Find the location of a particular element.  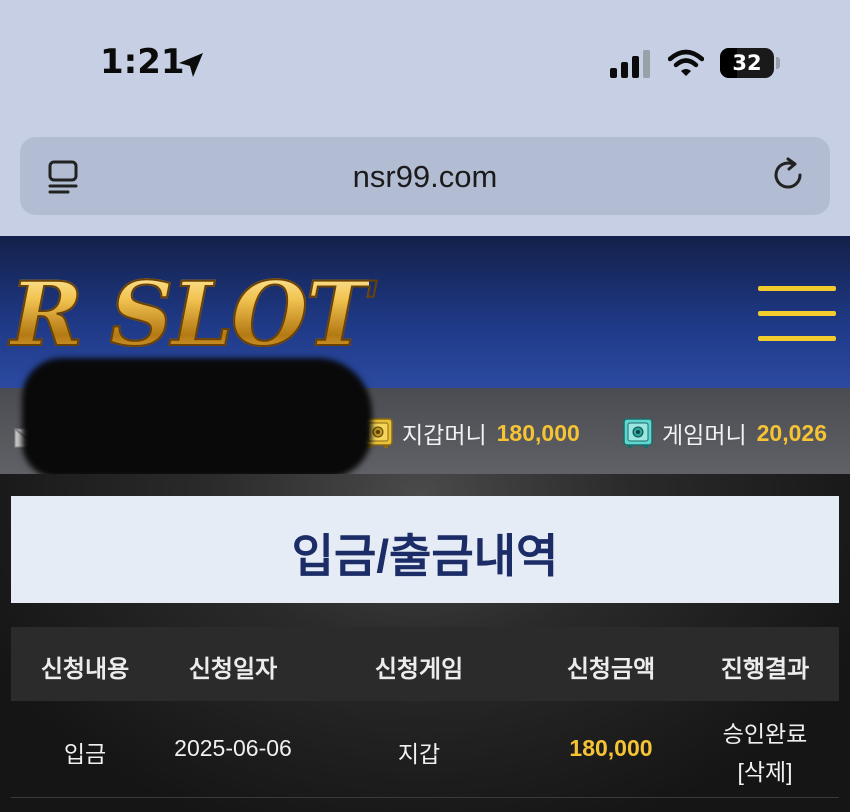

wifi-icon is located at coordinates (686, 62).